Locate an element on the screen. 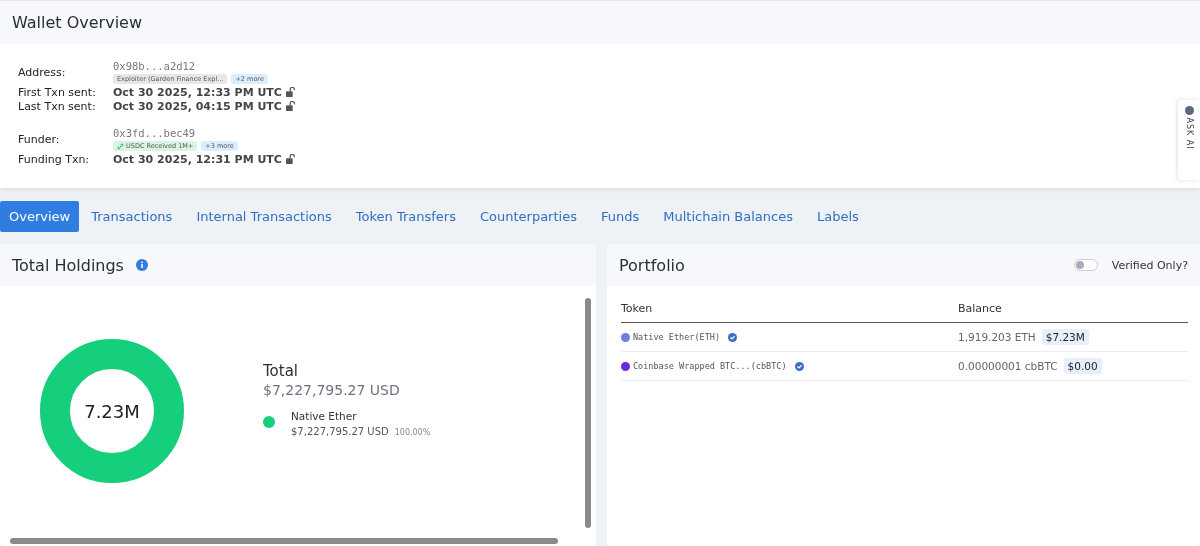 The height and width of the screenshot is (546, 1200). usd-value: $7.23M is located at coordinates (1065, 337).